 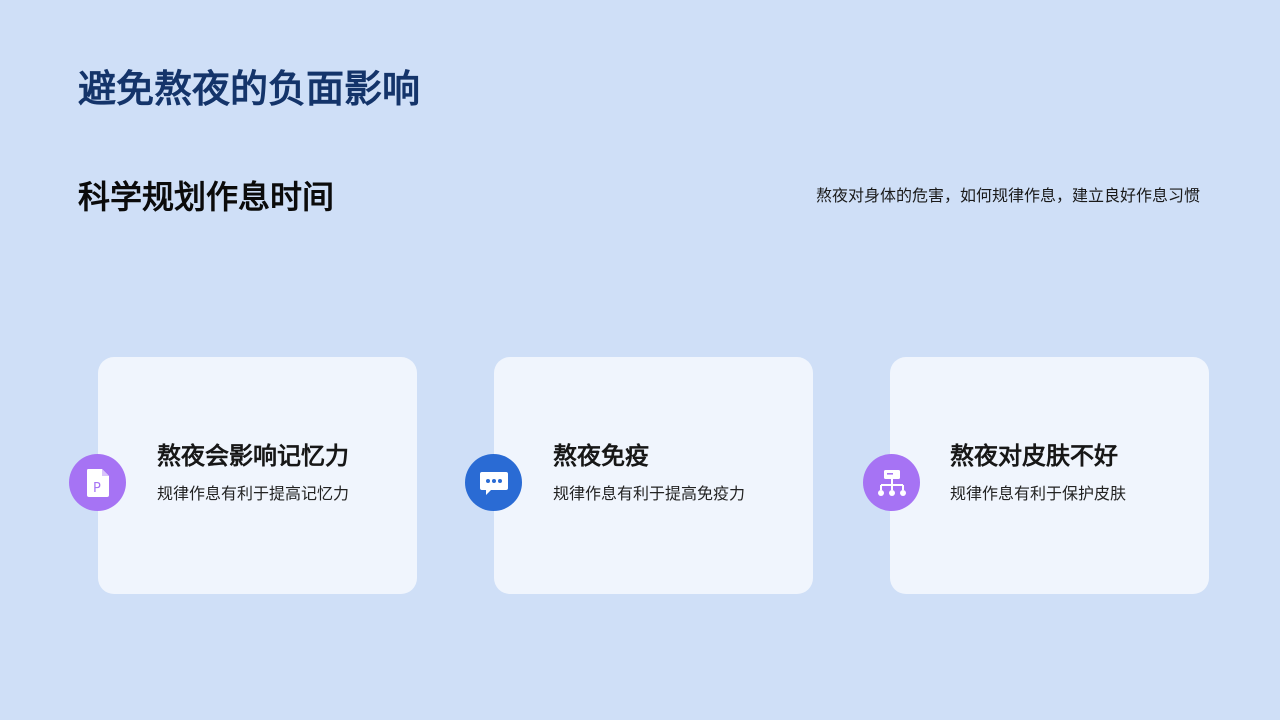 What do you see at coordinates (206, 197) in the screenshot?
I see `slide-subtitle: 科学规划作息时间` at bounding box center [206, 197].